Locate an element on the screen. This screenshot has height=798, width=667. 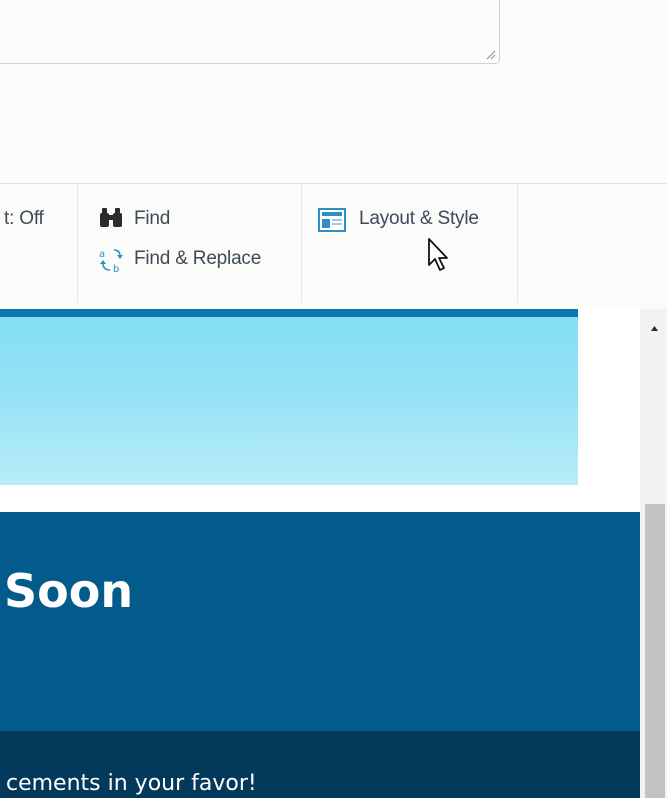
hero-title: Soon is located at coordinates (69, 591).